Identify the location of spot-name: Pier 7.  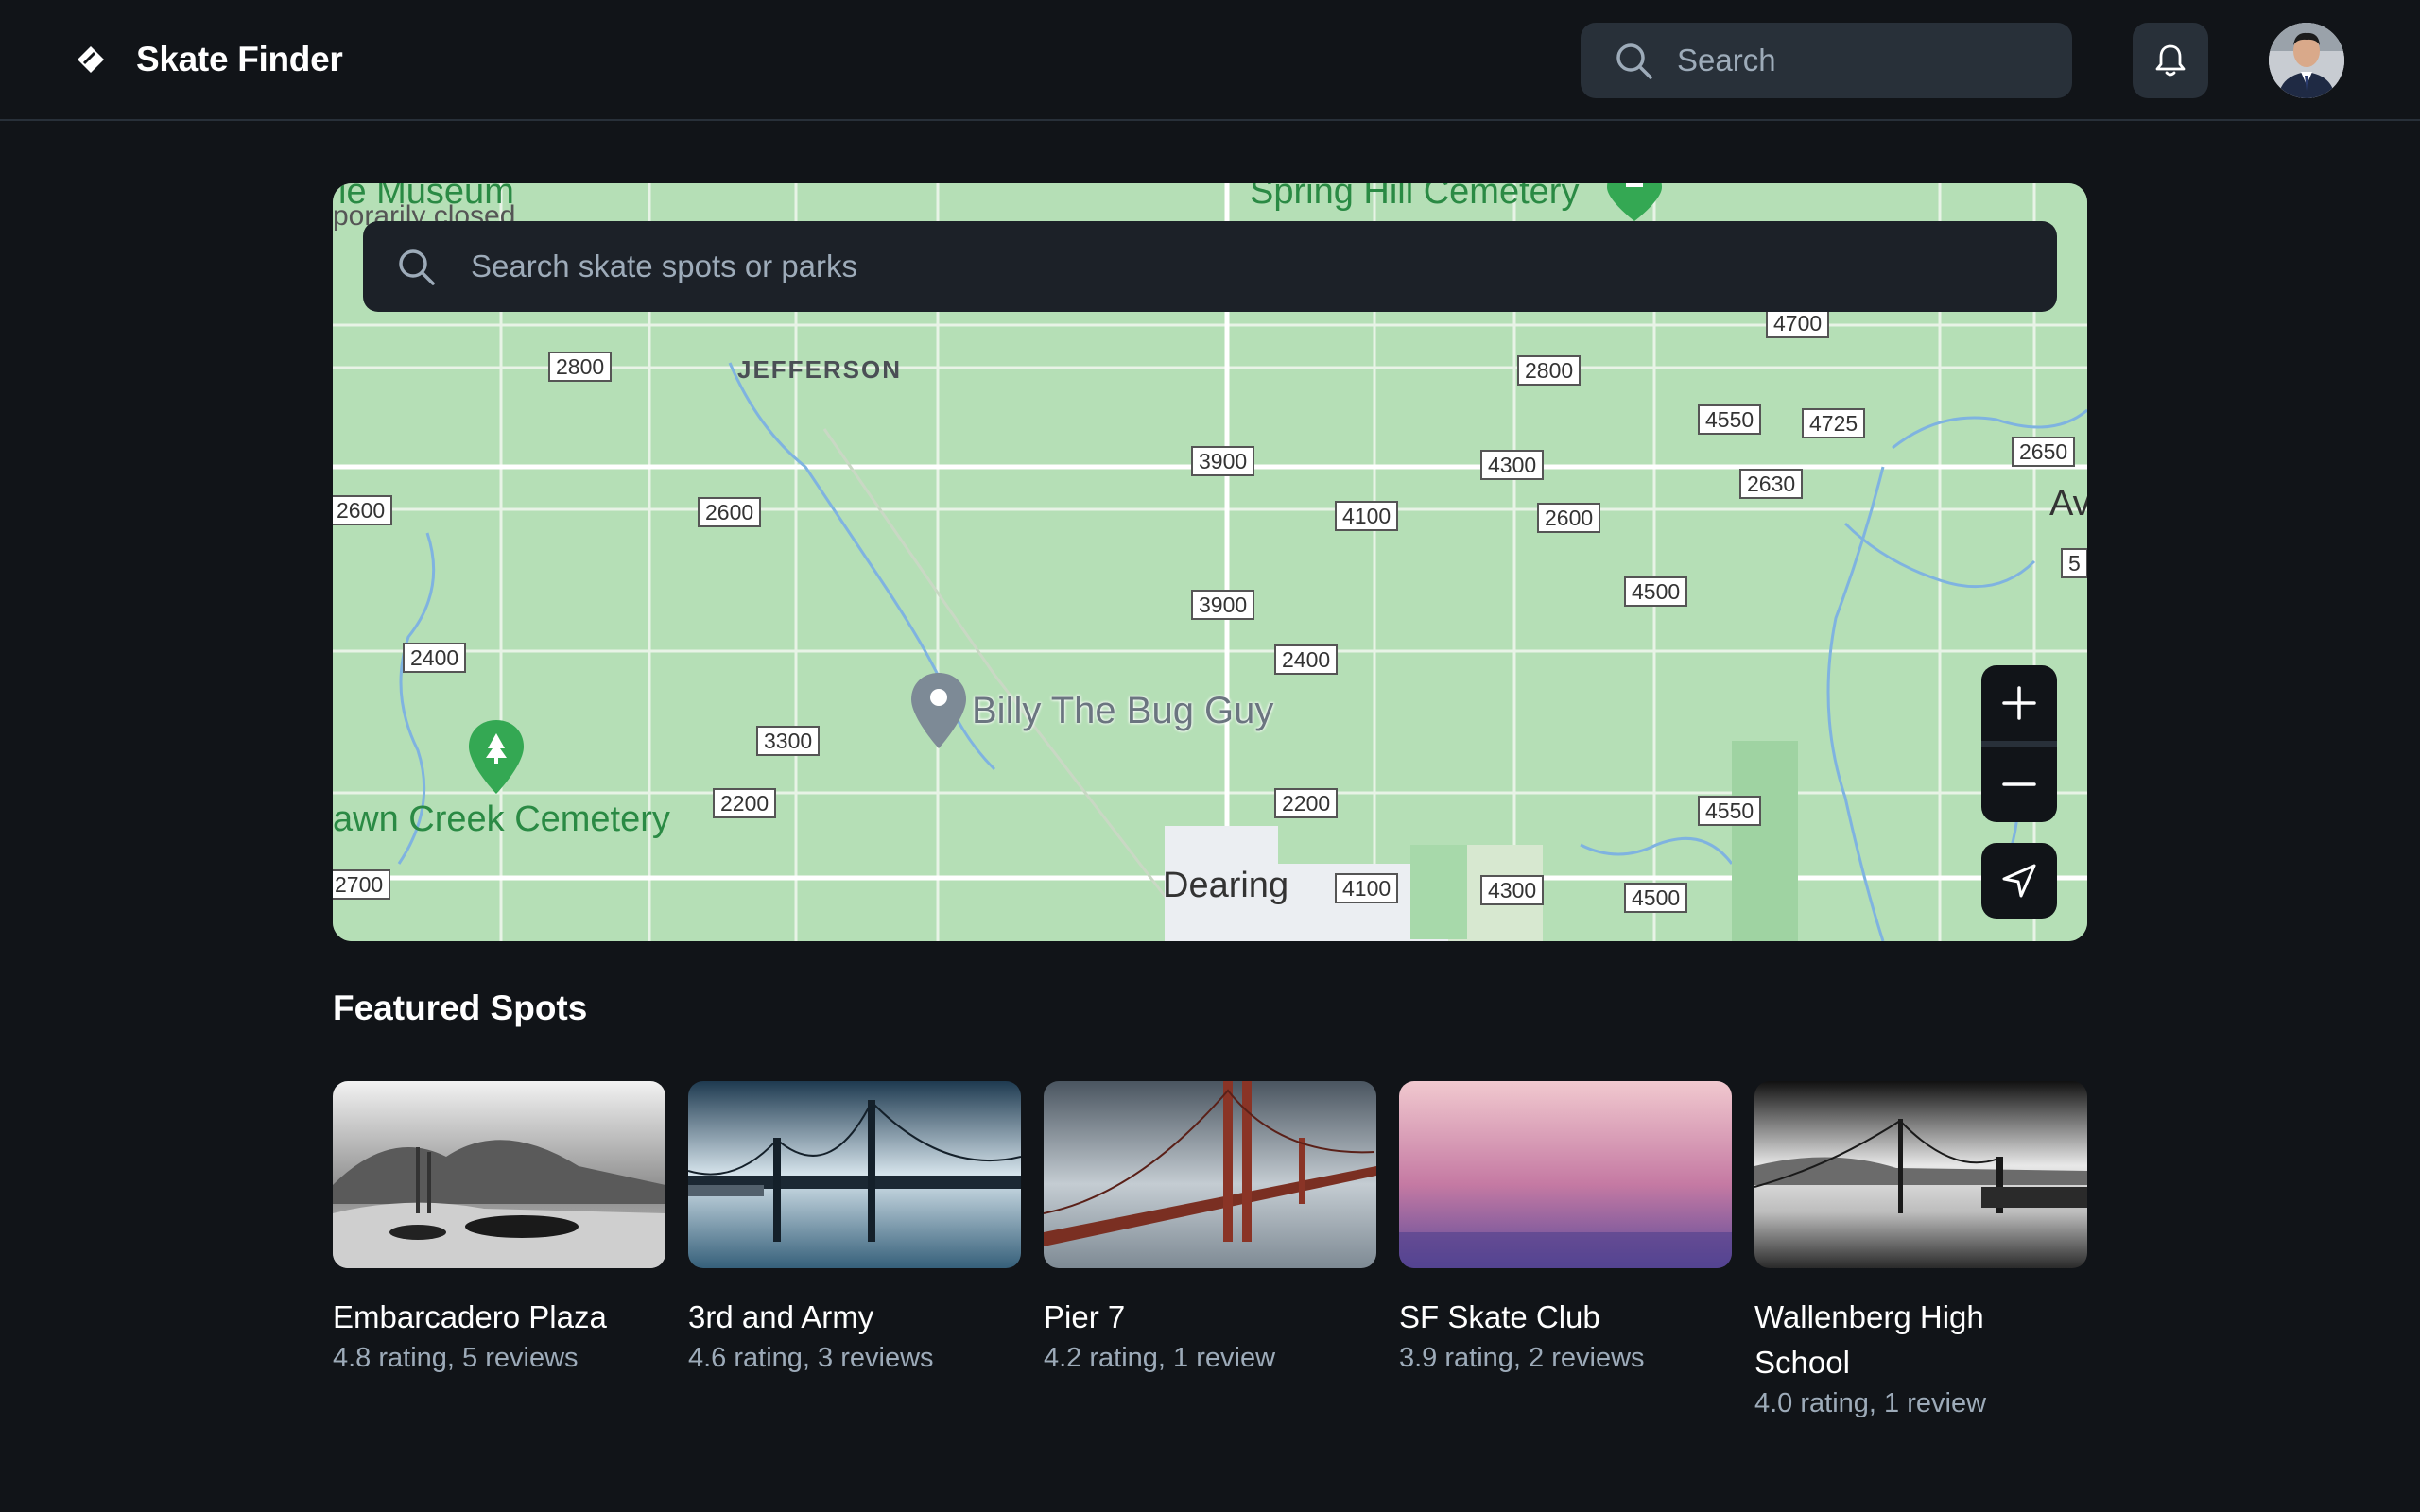
(1210, 1317).